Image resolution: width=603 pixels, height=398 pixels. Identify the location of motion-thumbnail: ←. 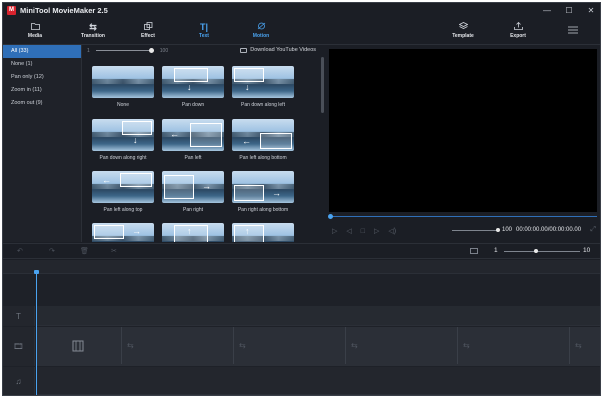
(123, 187).